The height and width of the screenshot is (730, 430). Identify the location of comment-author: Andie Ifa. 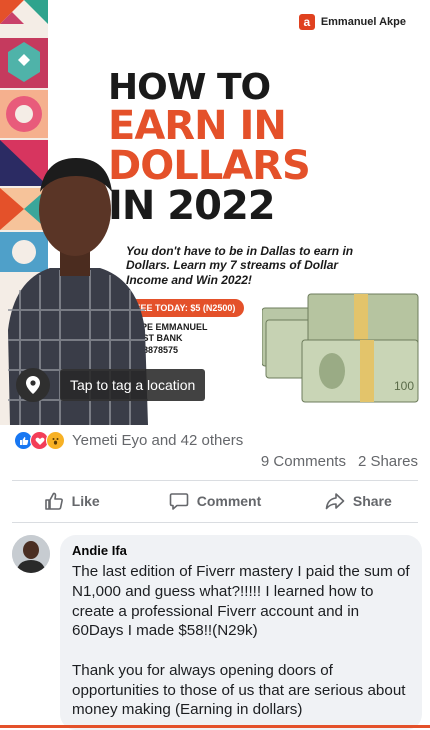
(241, 550).